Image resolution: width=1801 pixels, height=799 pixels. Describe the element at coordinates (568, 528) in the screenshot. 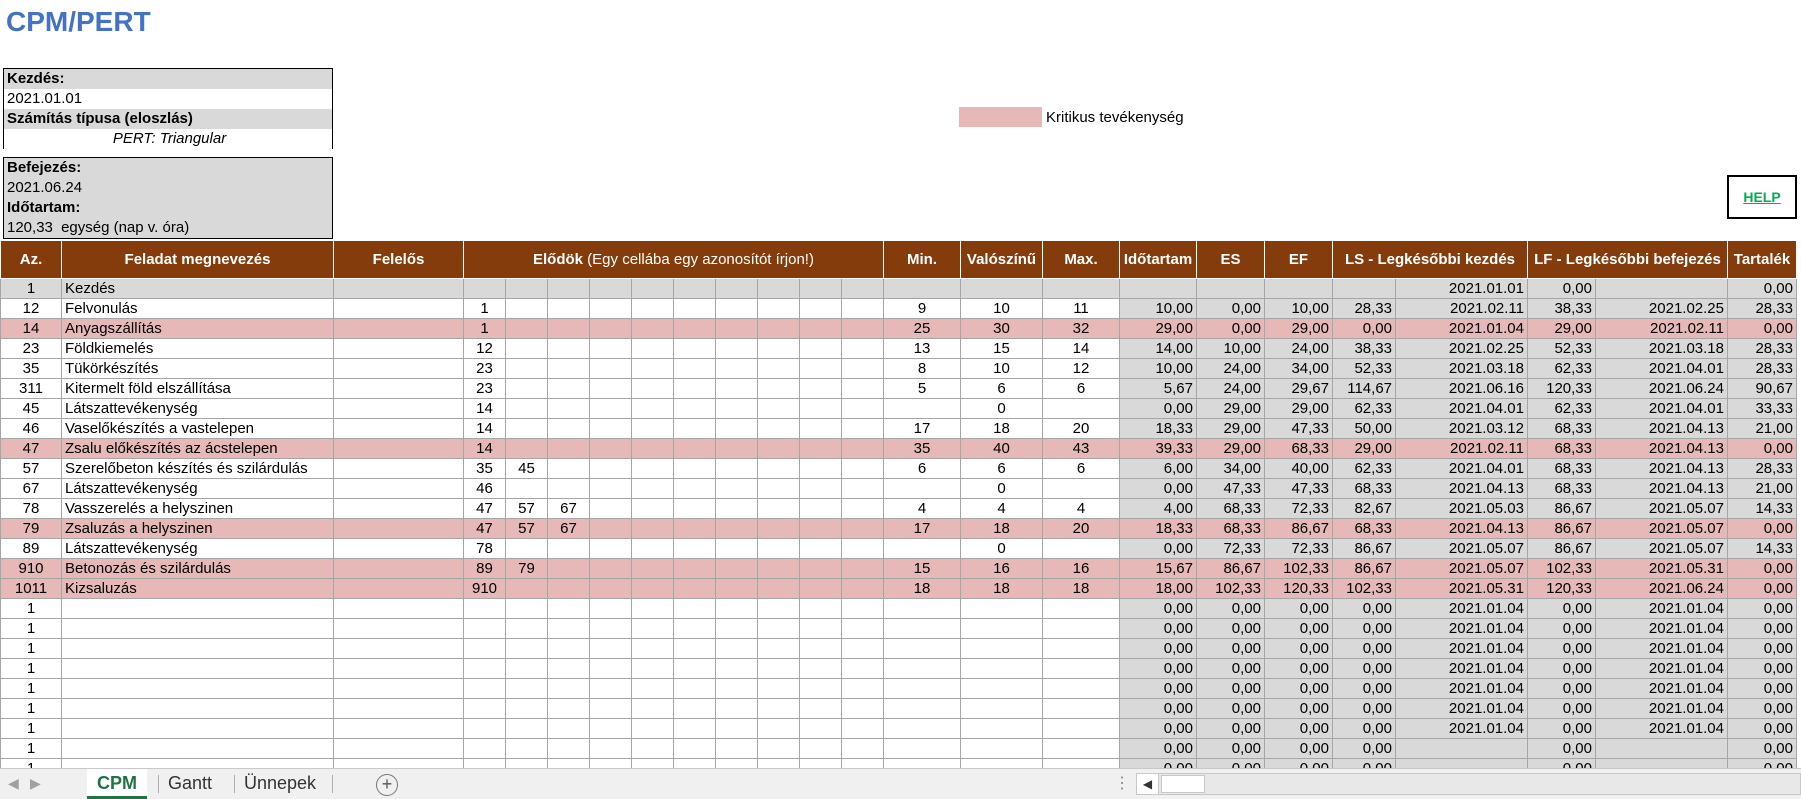

I see `cell-predecessor: 67` at that location.